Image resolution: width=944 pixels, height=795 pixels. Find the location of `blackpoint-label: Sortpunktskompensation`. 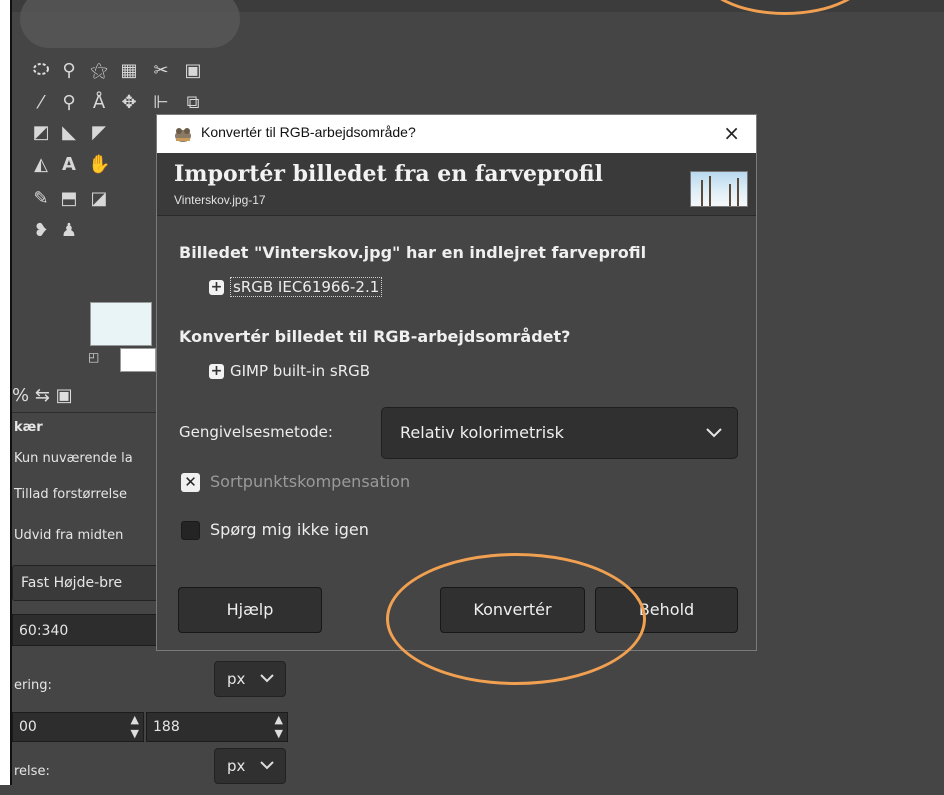

blackpoint-label: Sortpunktskompensation is located at coordinates (310, 481).